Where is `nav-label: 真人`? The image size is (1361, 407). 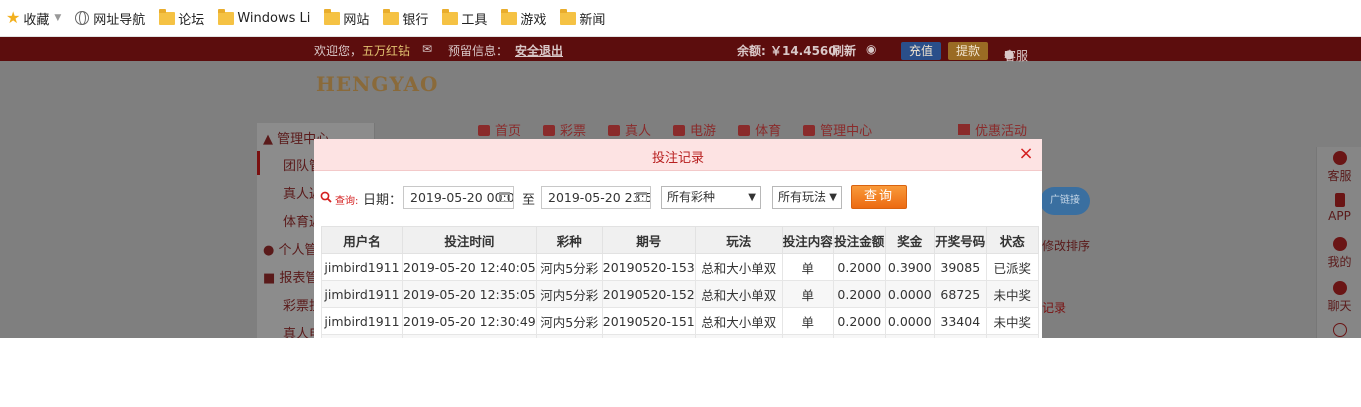
nav-label: 真人 is located at coordinates (638, 131).